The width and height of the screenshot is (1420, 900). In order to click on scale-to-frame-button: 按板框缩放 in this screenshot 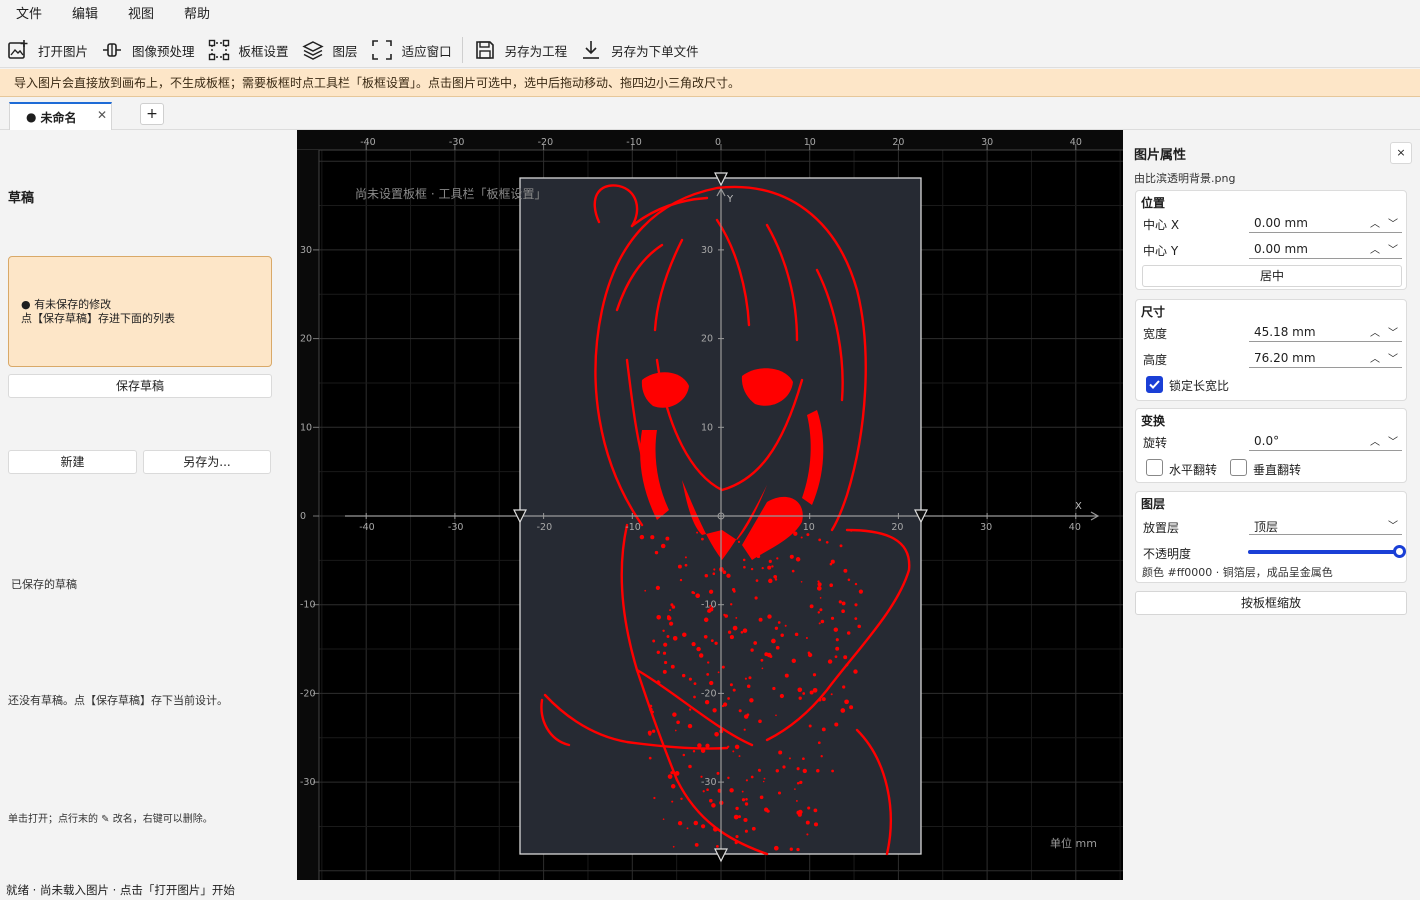, I will do `click(1271, 603)`.